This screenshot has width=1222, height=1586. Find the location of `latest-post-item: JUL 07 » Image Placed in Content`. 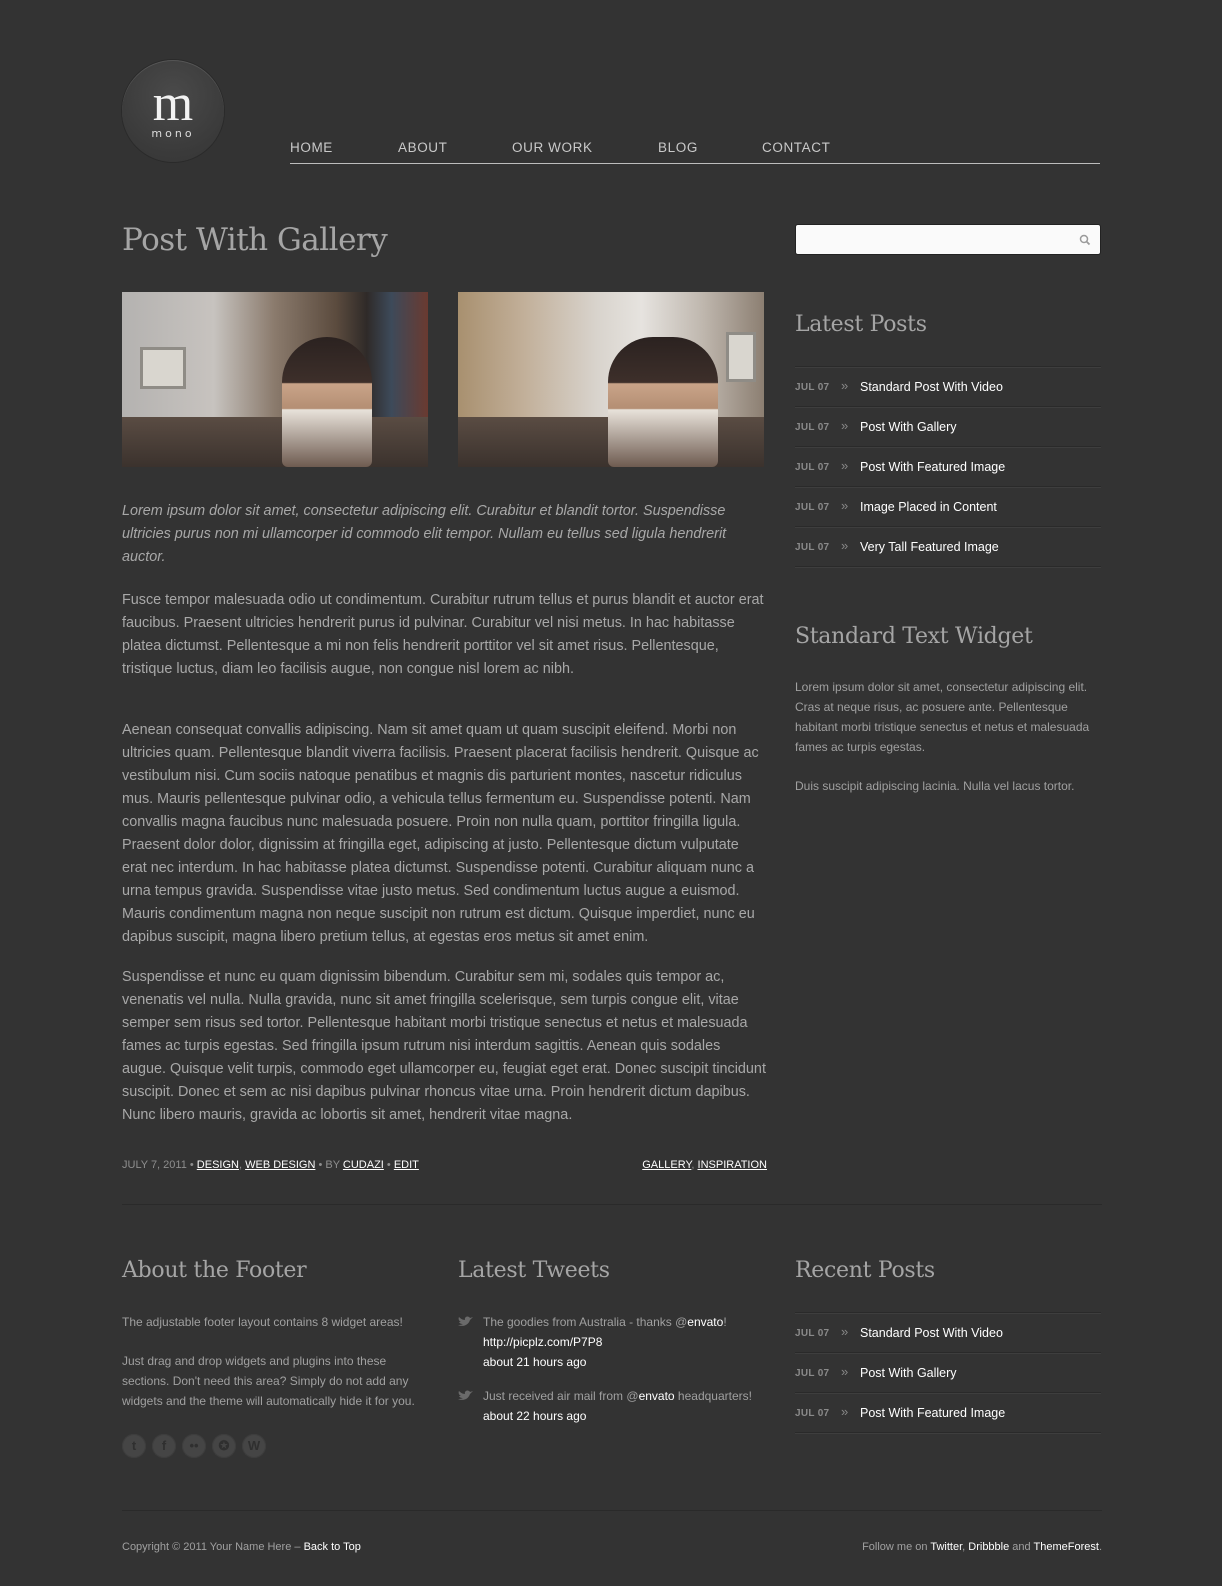

latest-post-item: JUL 07 » Image Placed in Content is located at coordinates (948, 507).